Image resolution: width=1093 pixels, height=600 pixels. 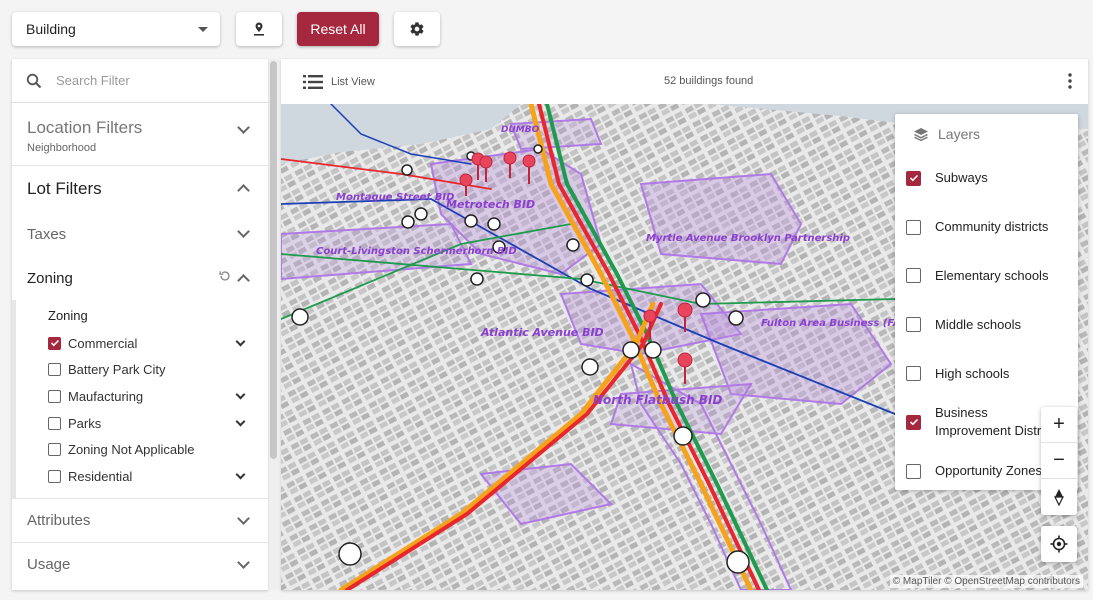 I want to click on layer-middle-schools: Middle schools, so click(x=986, y=324).